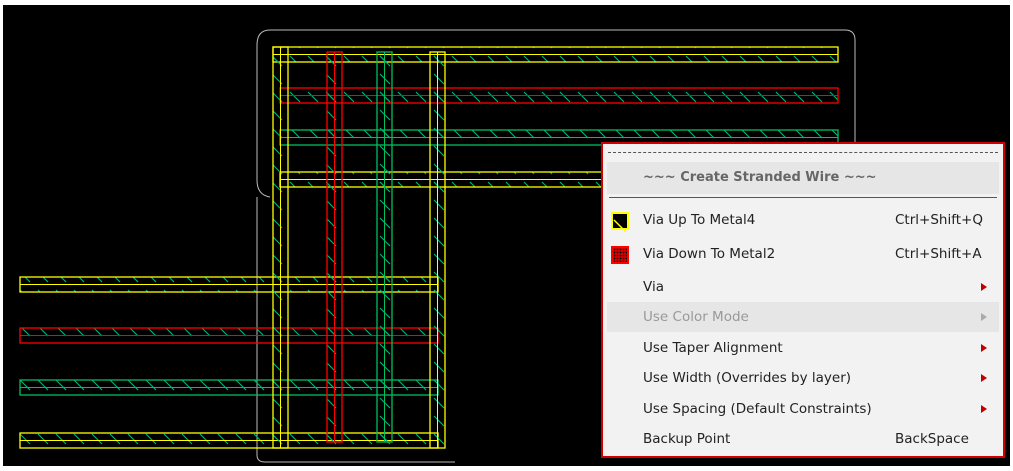 This screenshot has height=471, width=1013. Describe the element at coordinates (803, 348) in the screenshot. I see `menu-item-use-taper-alignment: Use Taper Alignment` at that location.